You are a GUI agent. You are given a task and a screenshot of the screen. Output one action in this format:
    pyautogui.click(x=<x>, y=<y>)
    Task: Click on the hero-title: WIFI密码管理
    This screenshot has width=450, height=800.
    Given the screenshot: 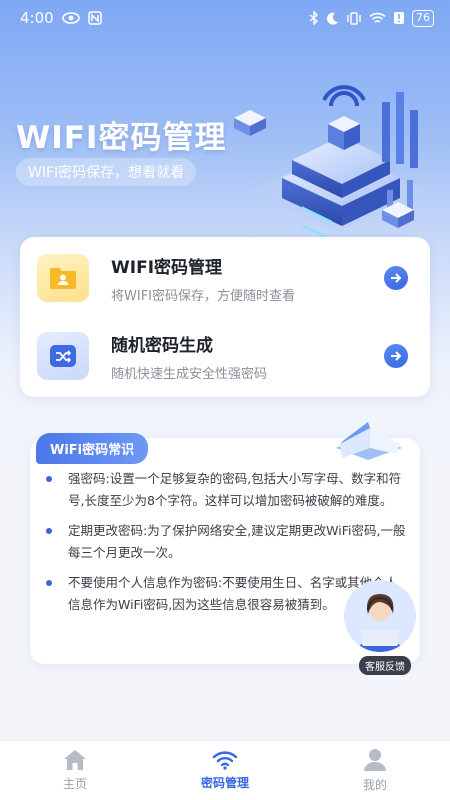 What is the action you would take?
    pyautogui.click(x=121, y=138)
    